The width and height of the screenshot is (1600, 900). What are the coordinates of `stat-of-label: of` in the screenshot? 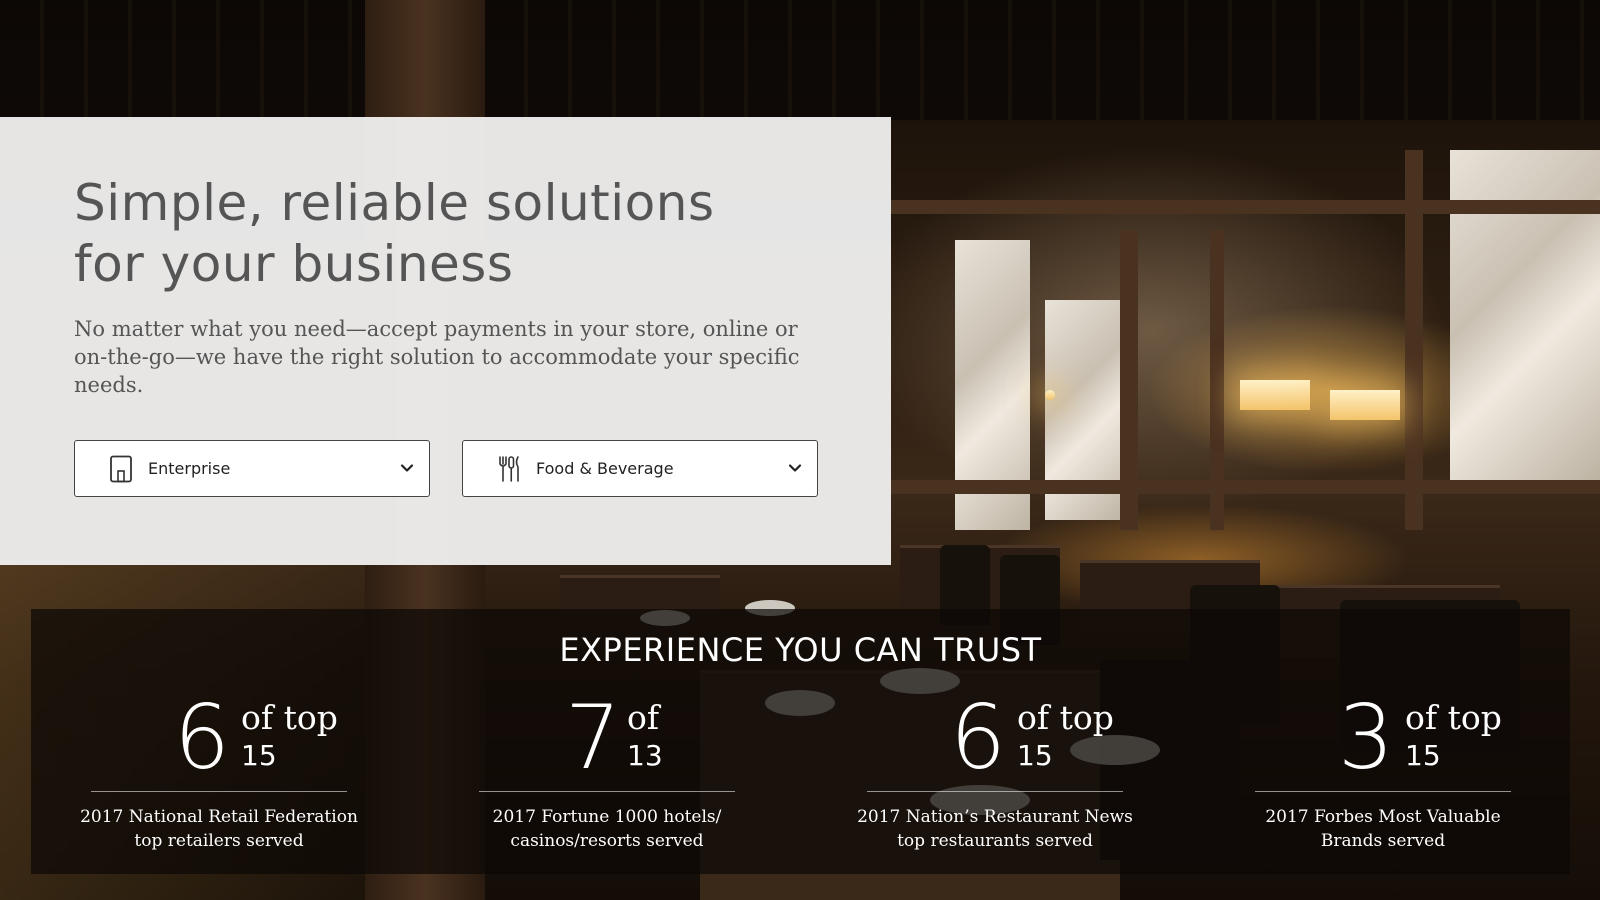 It's located at (643, 717).